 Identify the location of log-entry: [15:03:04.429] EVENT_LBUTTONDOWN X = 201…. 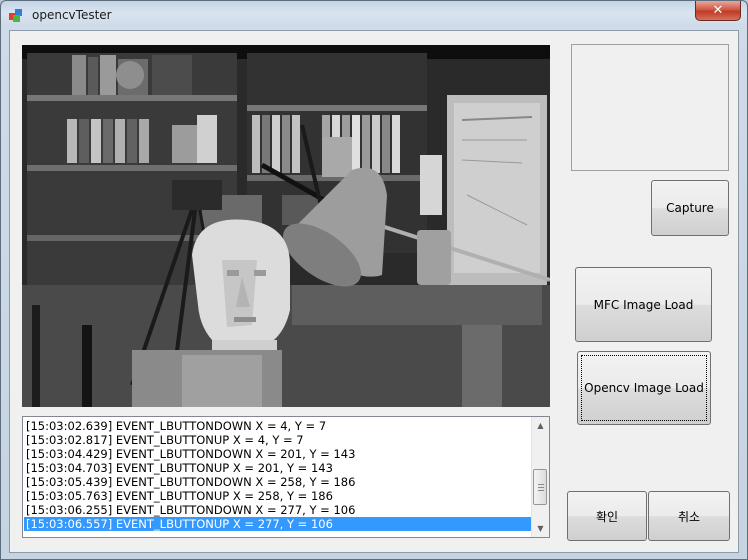
(278, 454).